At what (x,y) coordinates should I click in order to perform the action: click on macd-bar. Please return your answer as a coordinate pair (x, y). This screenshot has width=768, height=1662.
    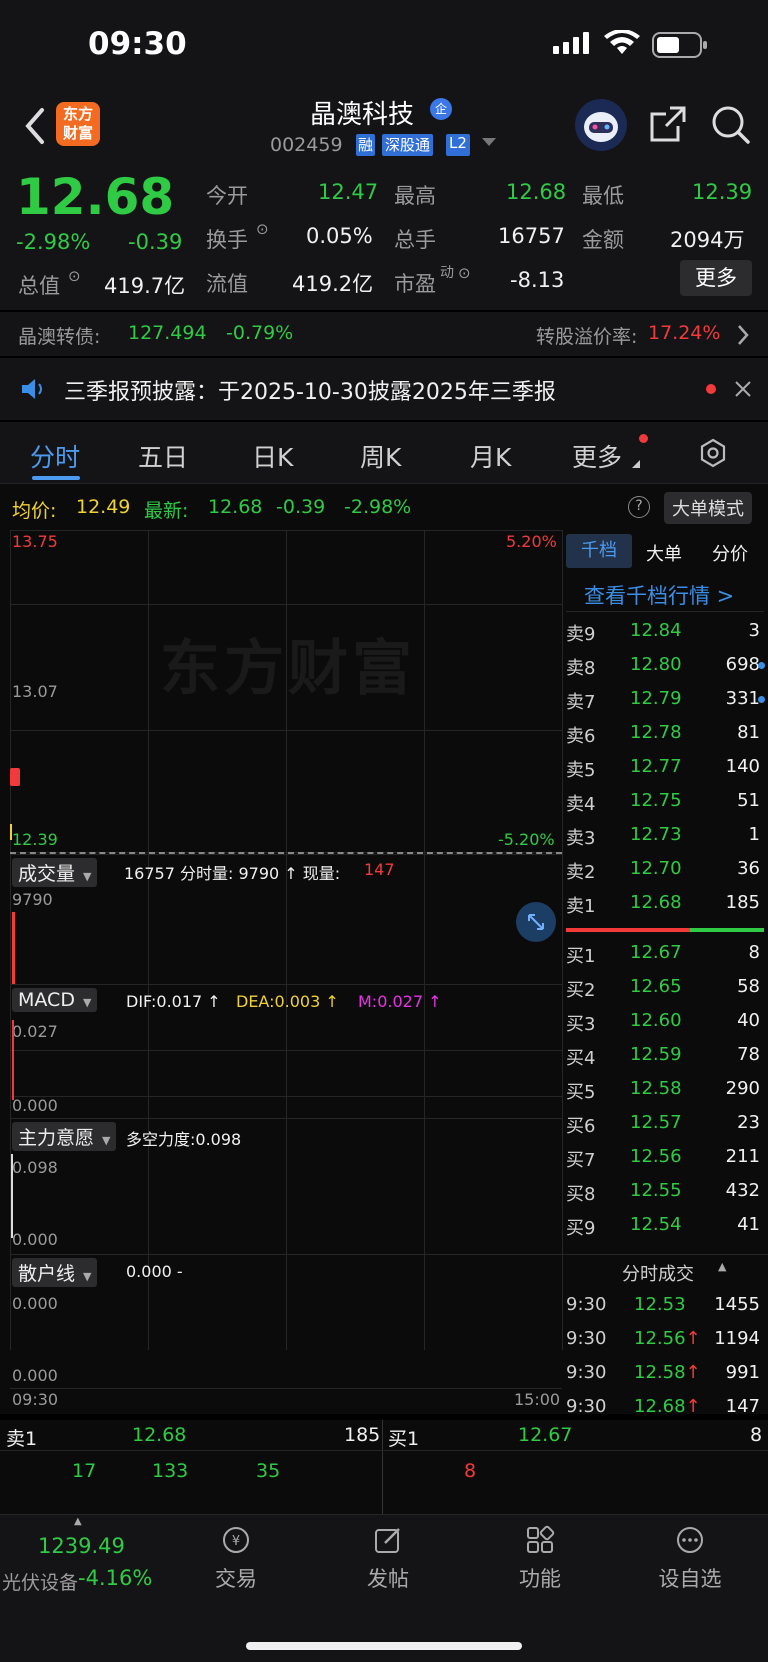
    Looking at the image, I should click on (13, 1060).